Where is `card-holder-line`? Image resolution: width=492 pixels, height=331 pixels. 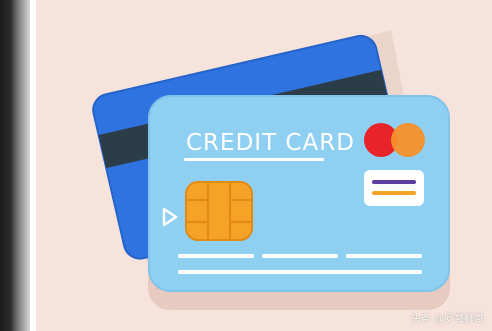 card-holder-line is located at coordinates (300, 272).